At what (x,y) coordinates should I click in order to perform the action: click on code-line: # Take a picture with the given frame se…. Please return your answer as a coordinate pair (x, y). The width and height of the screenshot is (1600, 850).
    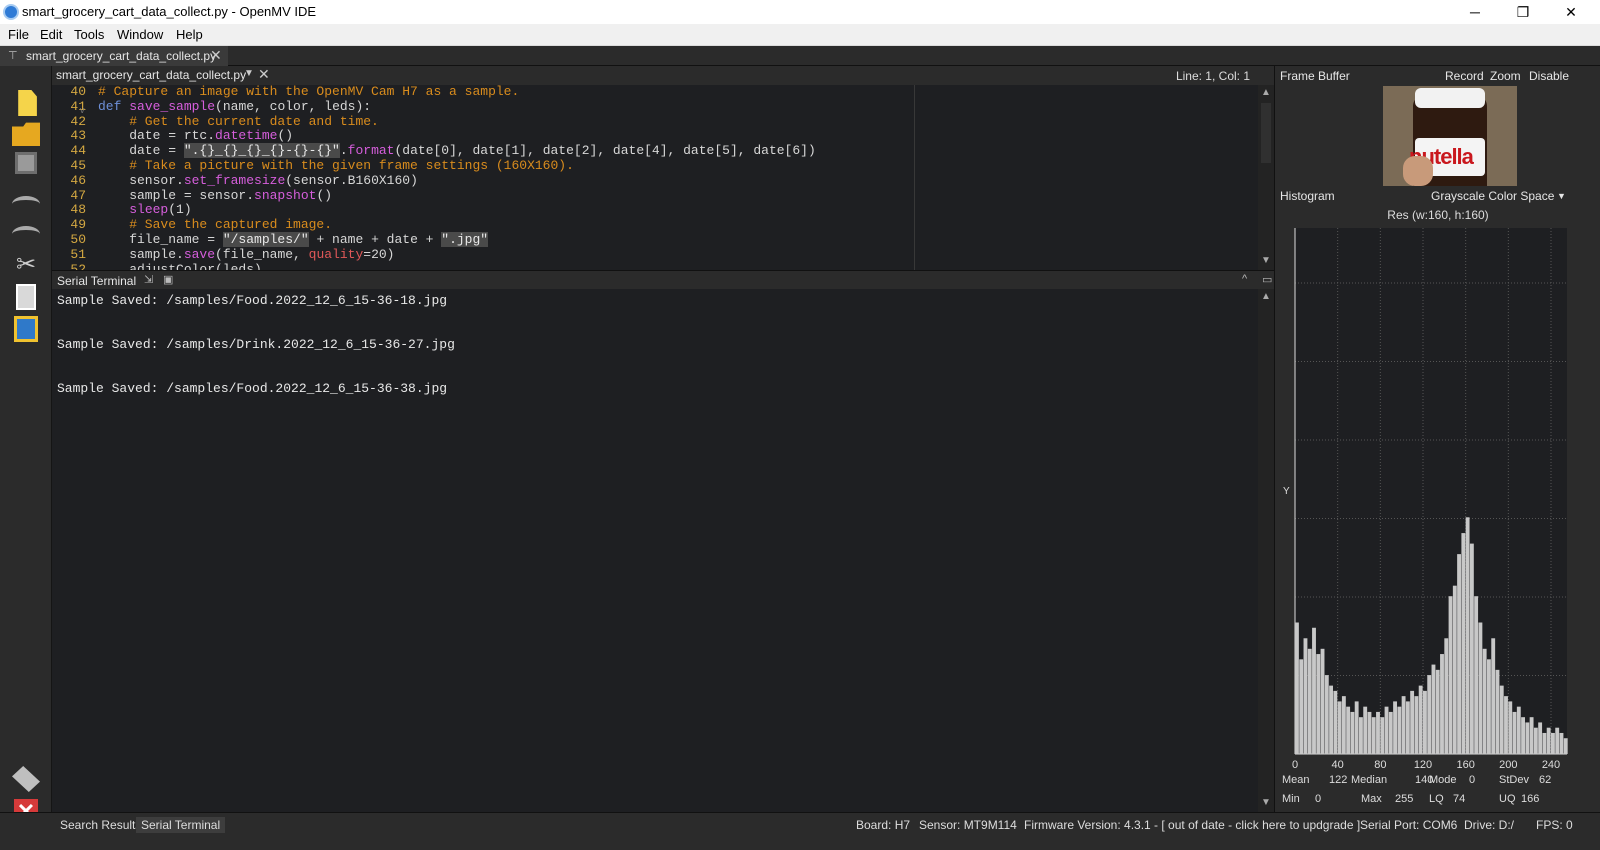
    Looking at the image, I should click on (673, 166).